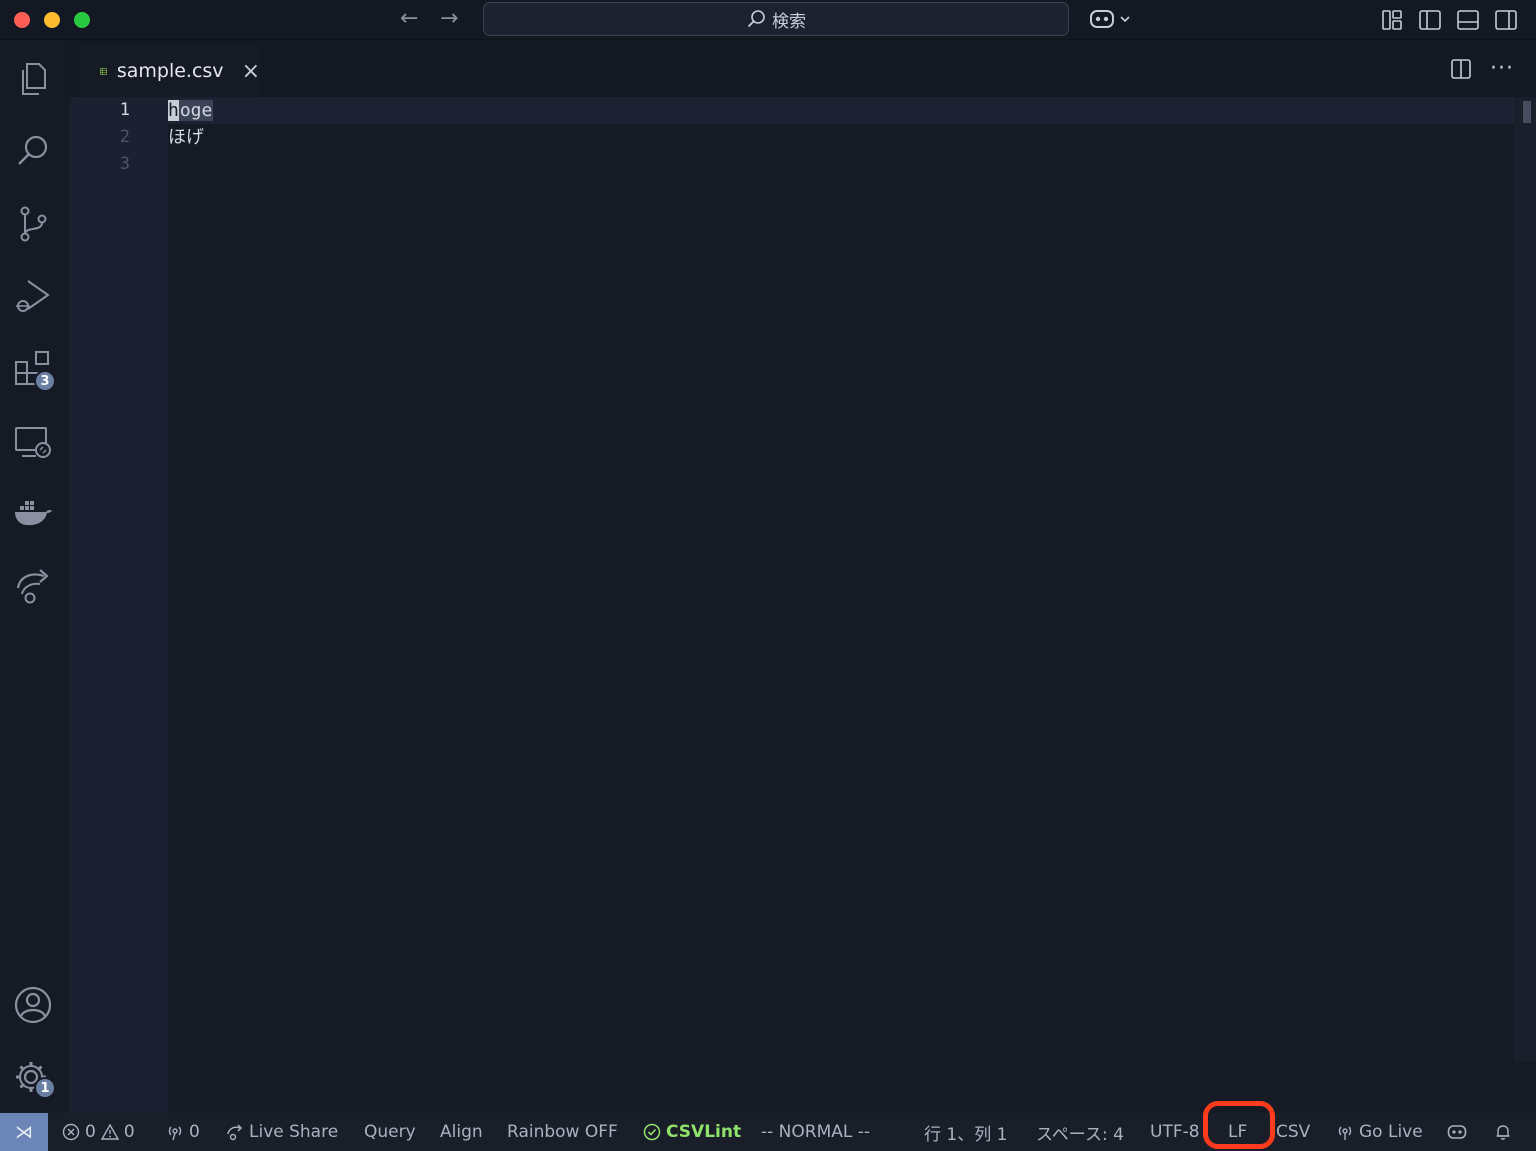  I want to click on live-share-label: Live Share, so click(294, 1132).